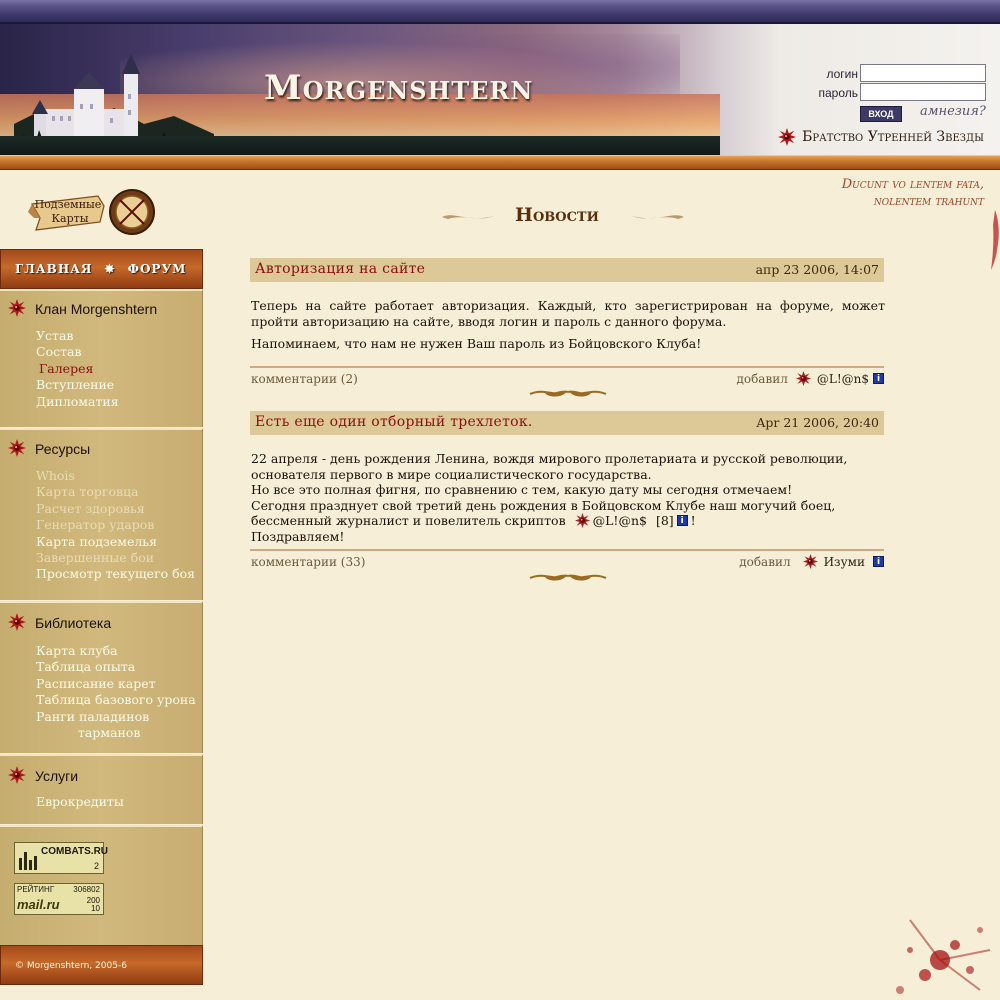 This screenshot has height=1000, width=1000. Describe the element at coordinates (893, 137) in the screenshot. I see `brotherhood-text: Братство Утренней Звезды` at that location.